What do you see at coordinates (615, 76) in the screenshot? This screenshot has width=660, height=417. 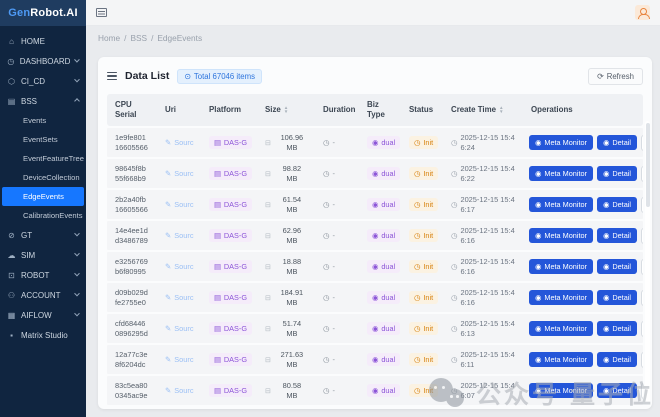 I see `refresh-button: ⟳ Refresh` at bounding box center [615, 76].